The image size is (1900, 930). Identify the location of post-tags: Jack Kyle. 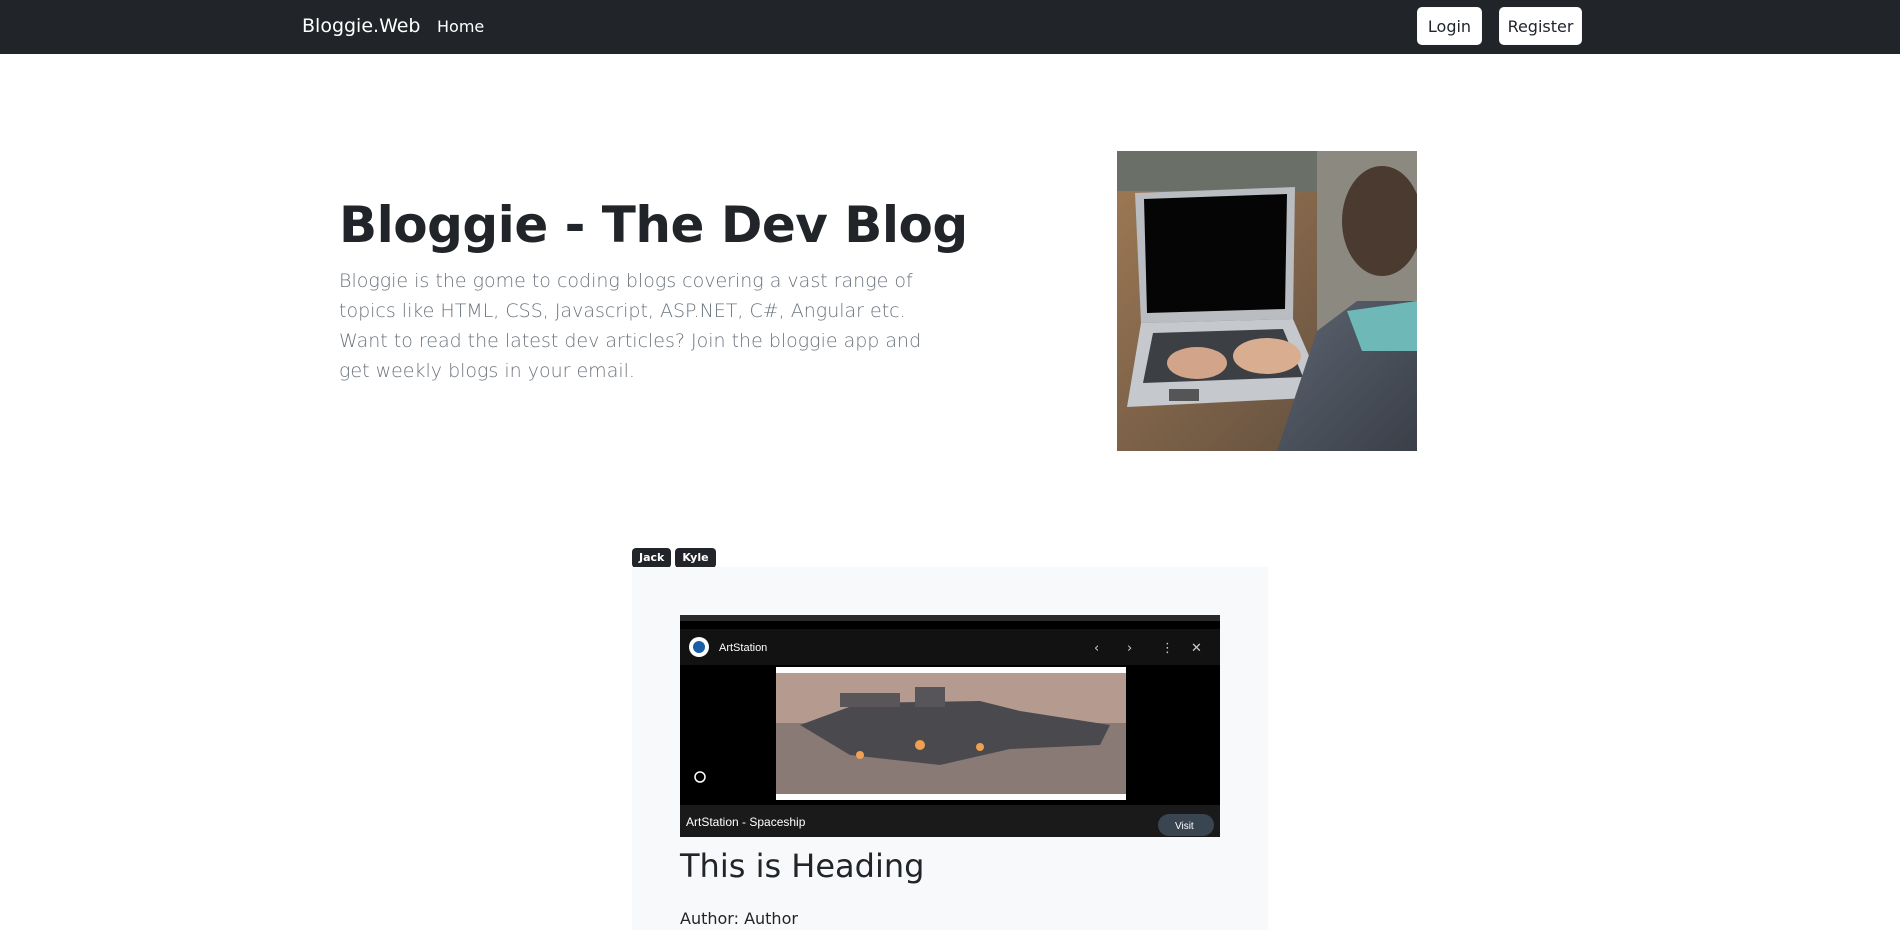
(674, 558).